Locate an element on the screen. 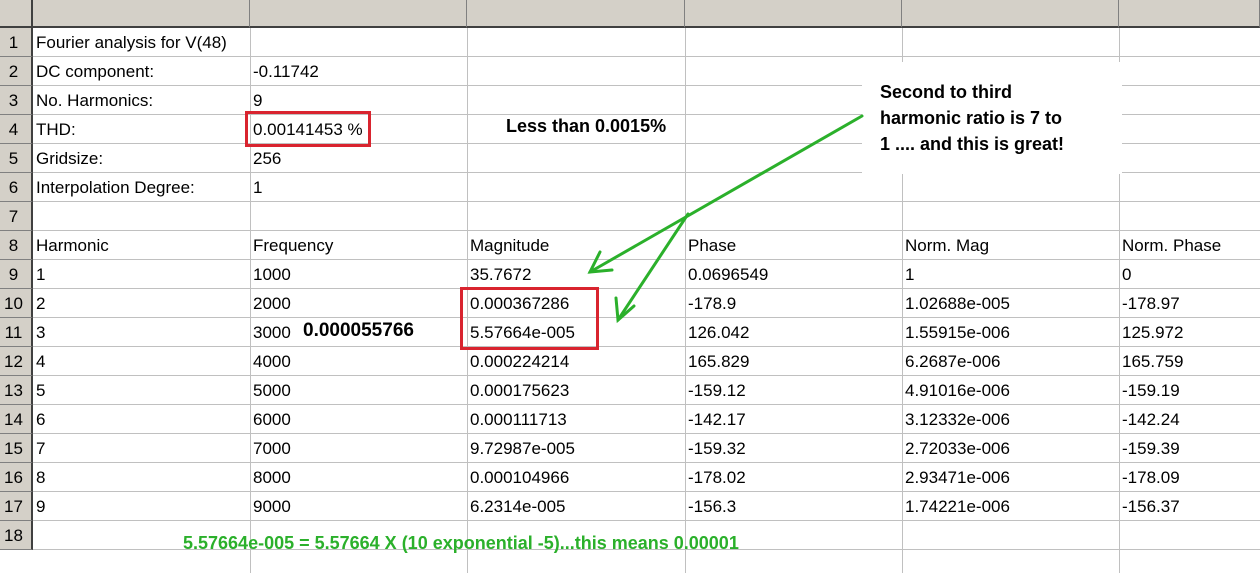 The image size is (1260, 573). arrow-overlay is located at coordinates (725, 219).